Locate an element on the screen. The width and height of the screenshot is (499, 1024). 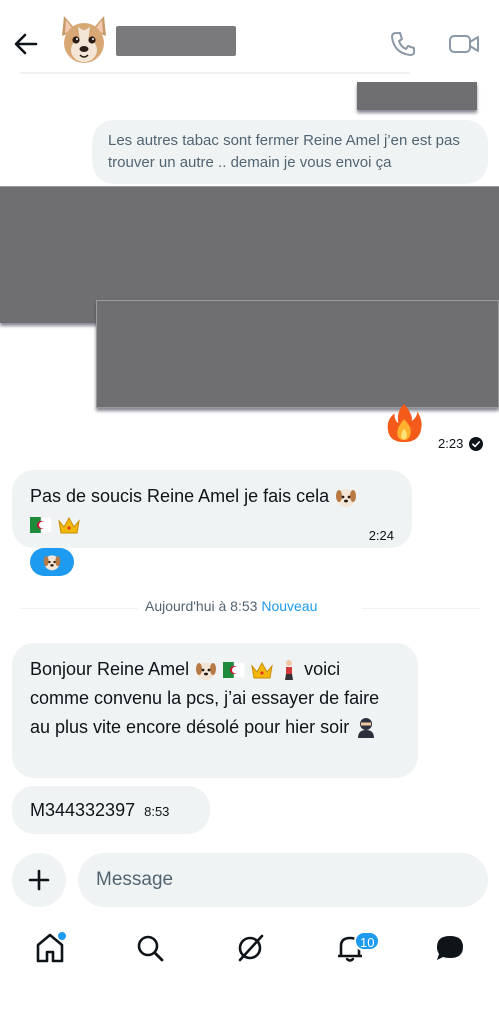
search-icon is located at coordinates (150, 948).